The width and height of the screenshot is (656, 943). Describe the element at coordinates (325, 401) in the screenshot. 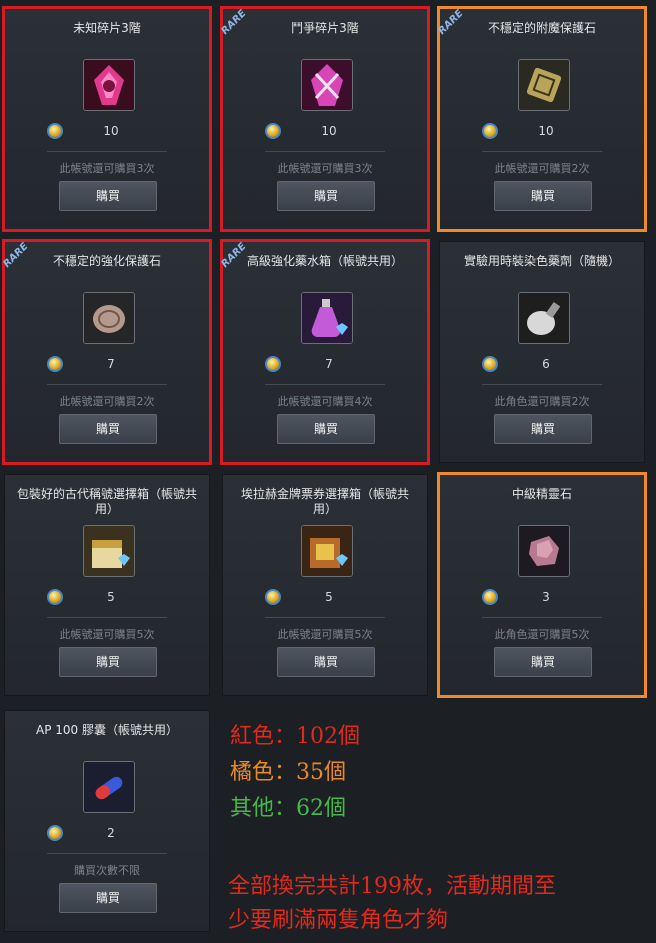

I see `purchase-limit: 此帳號還可購買4次` at that location.